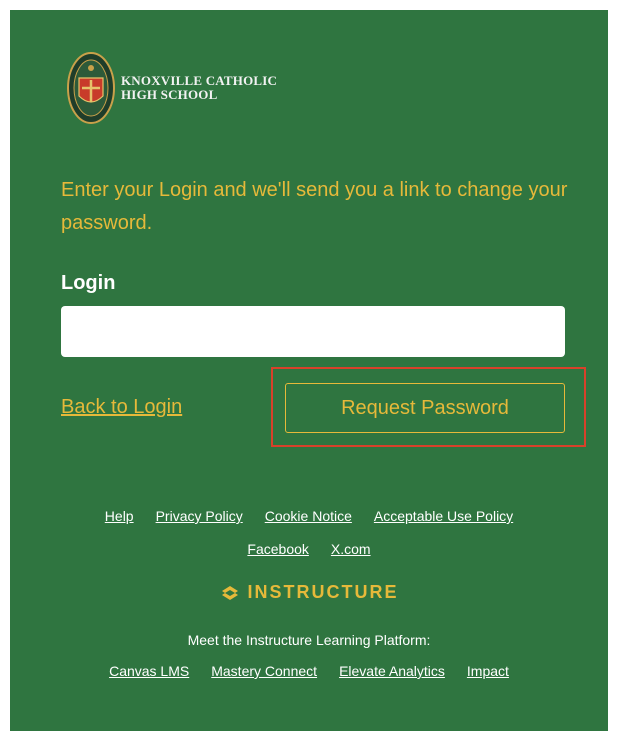  I want to click on instructure-logo-icon, so click(229, 592).